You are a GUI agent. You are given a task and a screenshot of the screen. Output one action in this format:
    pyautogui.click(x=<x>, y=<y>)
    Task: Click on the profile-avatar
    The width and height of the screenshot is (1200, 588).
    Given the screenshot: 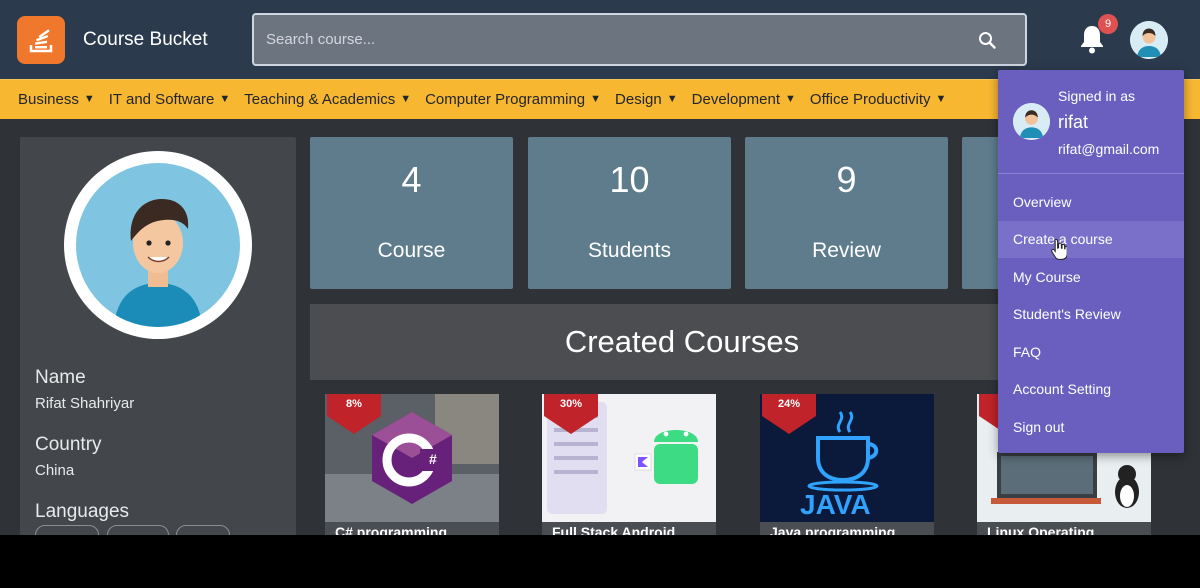 What is the action you would take?
    pyautogui.click(x=158, y=245)
    